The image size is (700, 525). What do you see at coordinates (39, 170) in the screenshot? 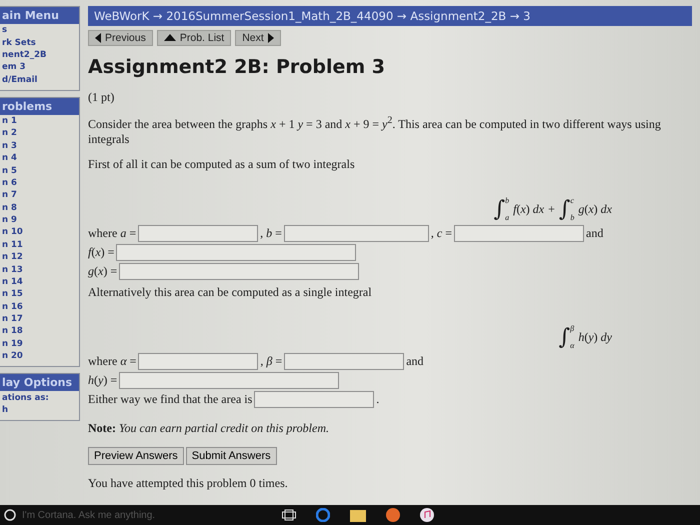
I see `sidebar-link: n 5` at bounding box center [39, 170].